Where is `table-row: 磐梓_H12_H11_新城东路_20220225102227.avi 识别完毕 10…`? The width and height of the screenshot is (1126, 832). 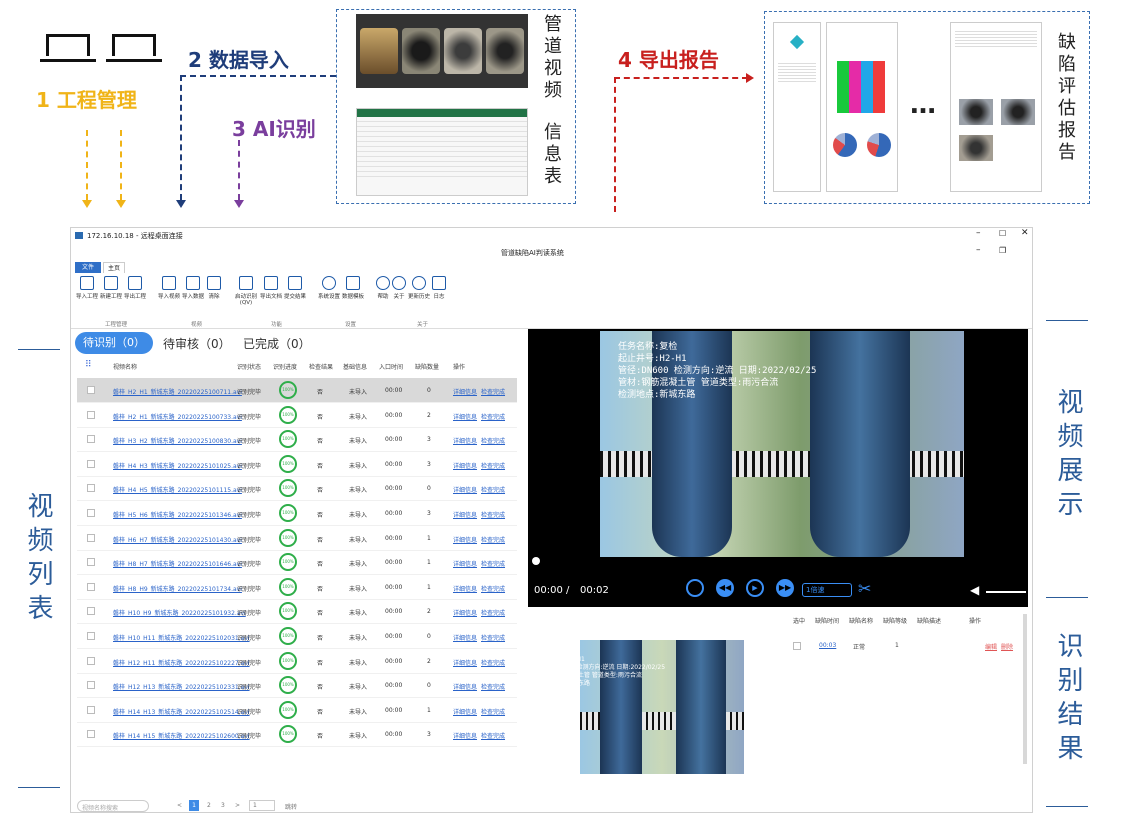 table-row: 磐梓_H12_H11_新城东路_20220225102227.avi 识别完毕 10… is located at coordinates (297, 661).